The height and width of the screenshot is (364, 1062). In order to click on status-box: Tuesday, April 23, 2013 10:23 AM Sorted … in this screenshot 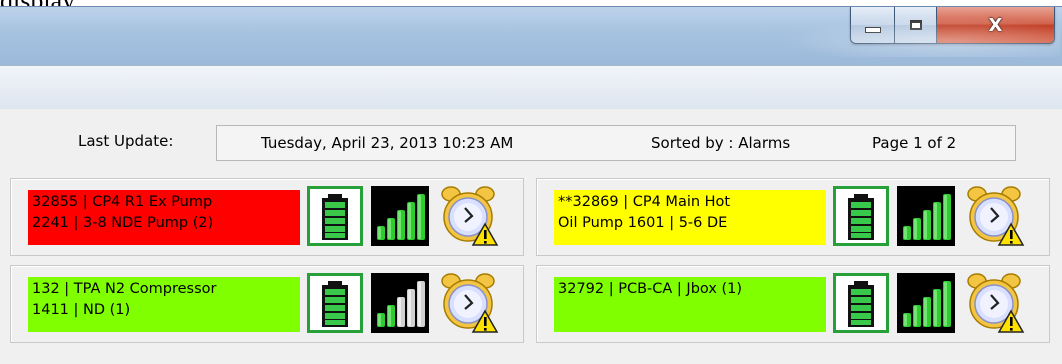, I will do `click(616, 143)`.